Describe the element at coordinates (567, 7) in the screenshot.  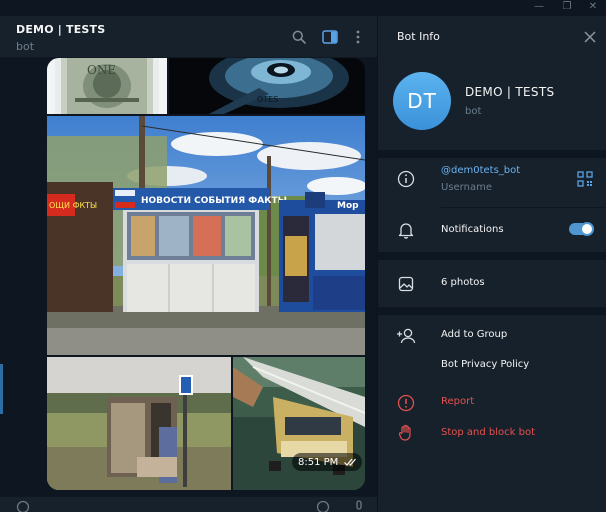
I see `maximize-button: ❐` at that location.